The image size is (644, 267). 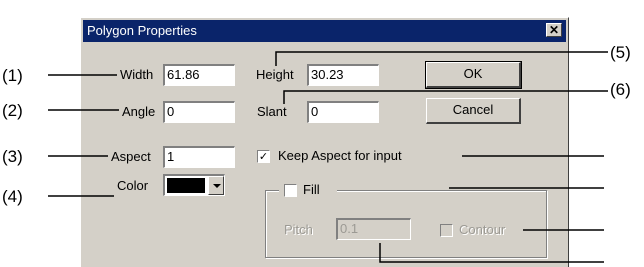 I want to click on callout-1: (1), so click(x=12, y=75).